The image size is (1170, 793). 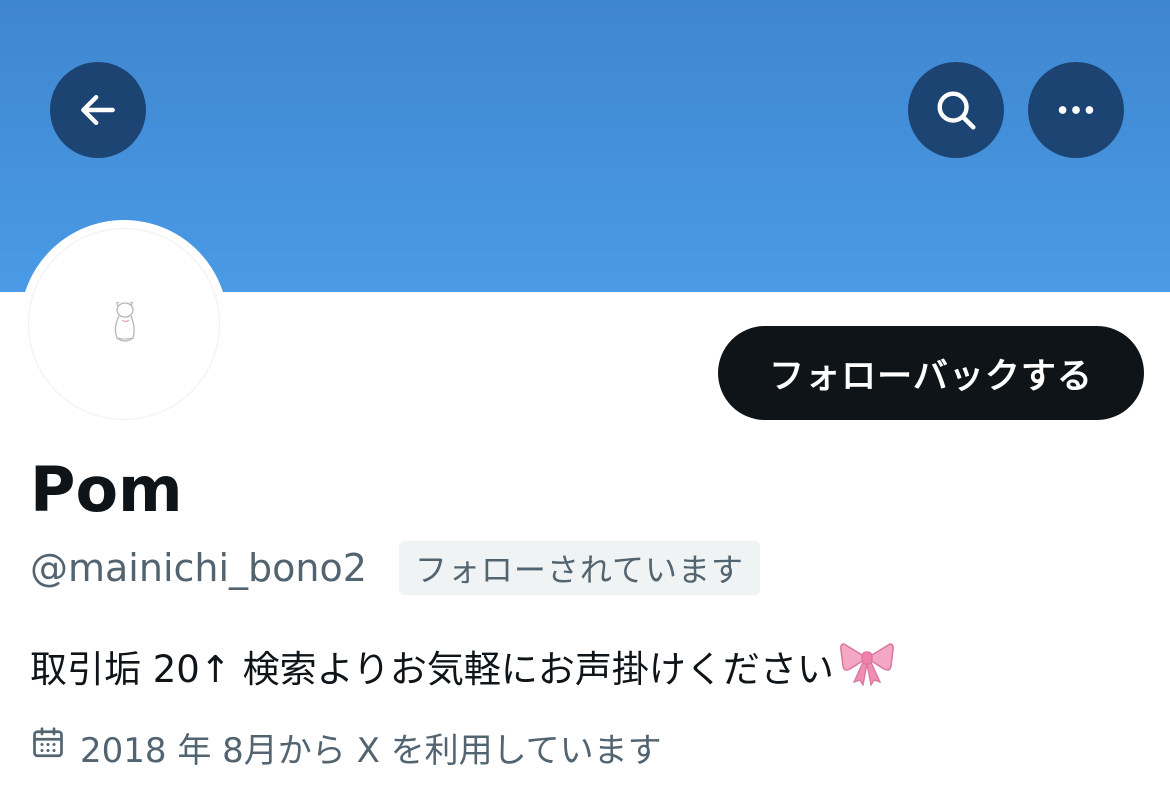 I want to click on joined-date-text: 2018 年 8月から X を利用しています, so click(x=371, y=750).